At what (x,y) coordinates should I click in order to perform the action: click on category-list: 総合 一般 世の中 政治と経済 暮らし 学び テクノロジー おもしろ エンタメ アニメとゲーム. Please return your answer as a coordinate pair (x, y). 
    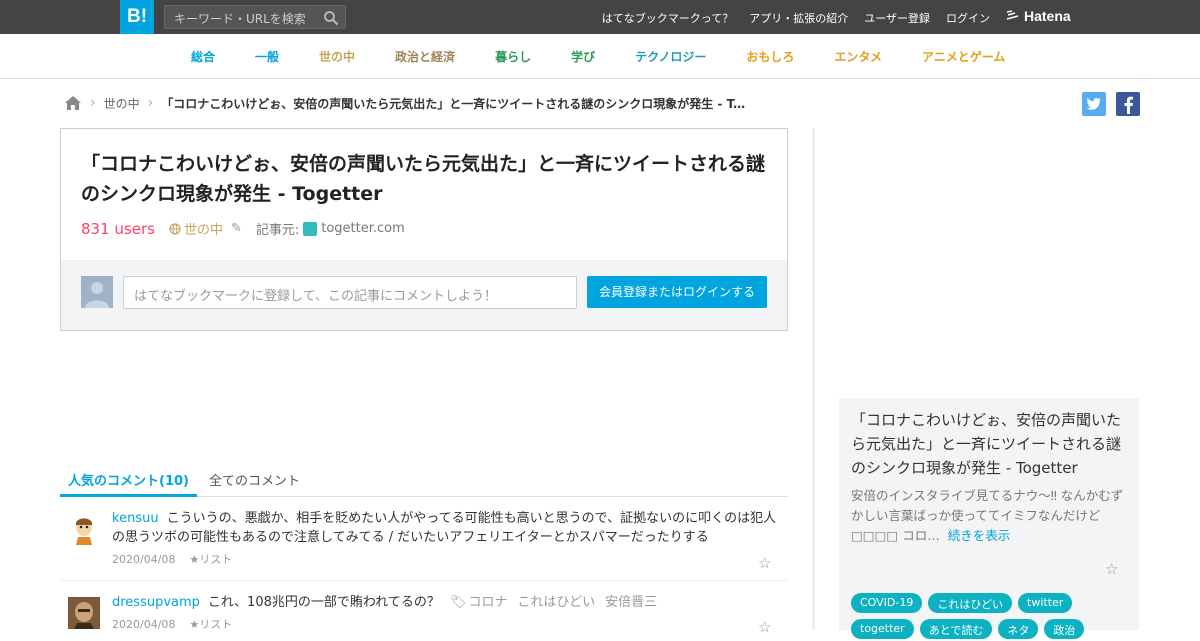
    Looking at the image, I should click on (618, 56).